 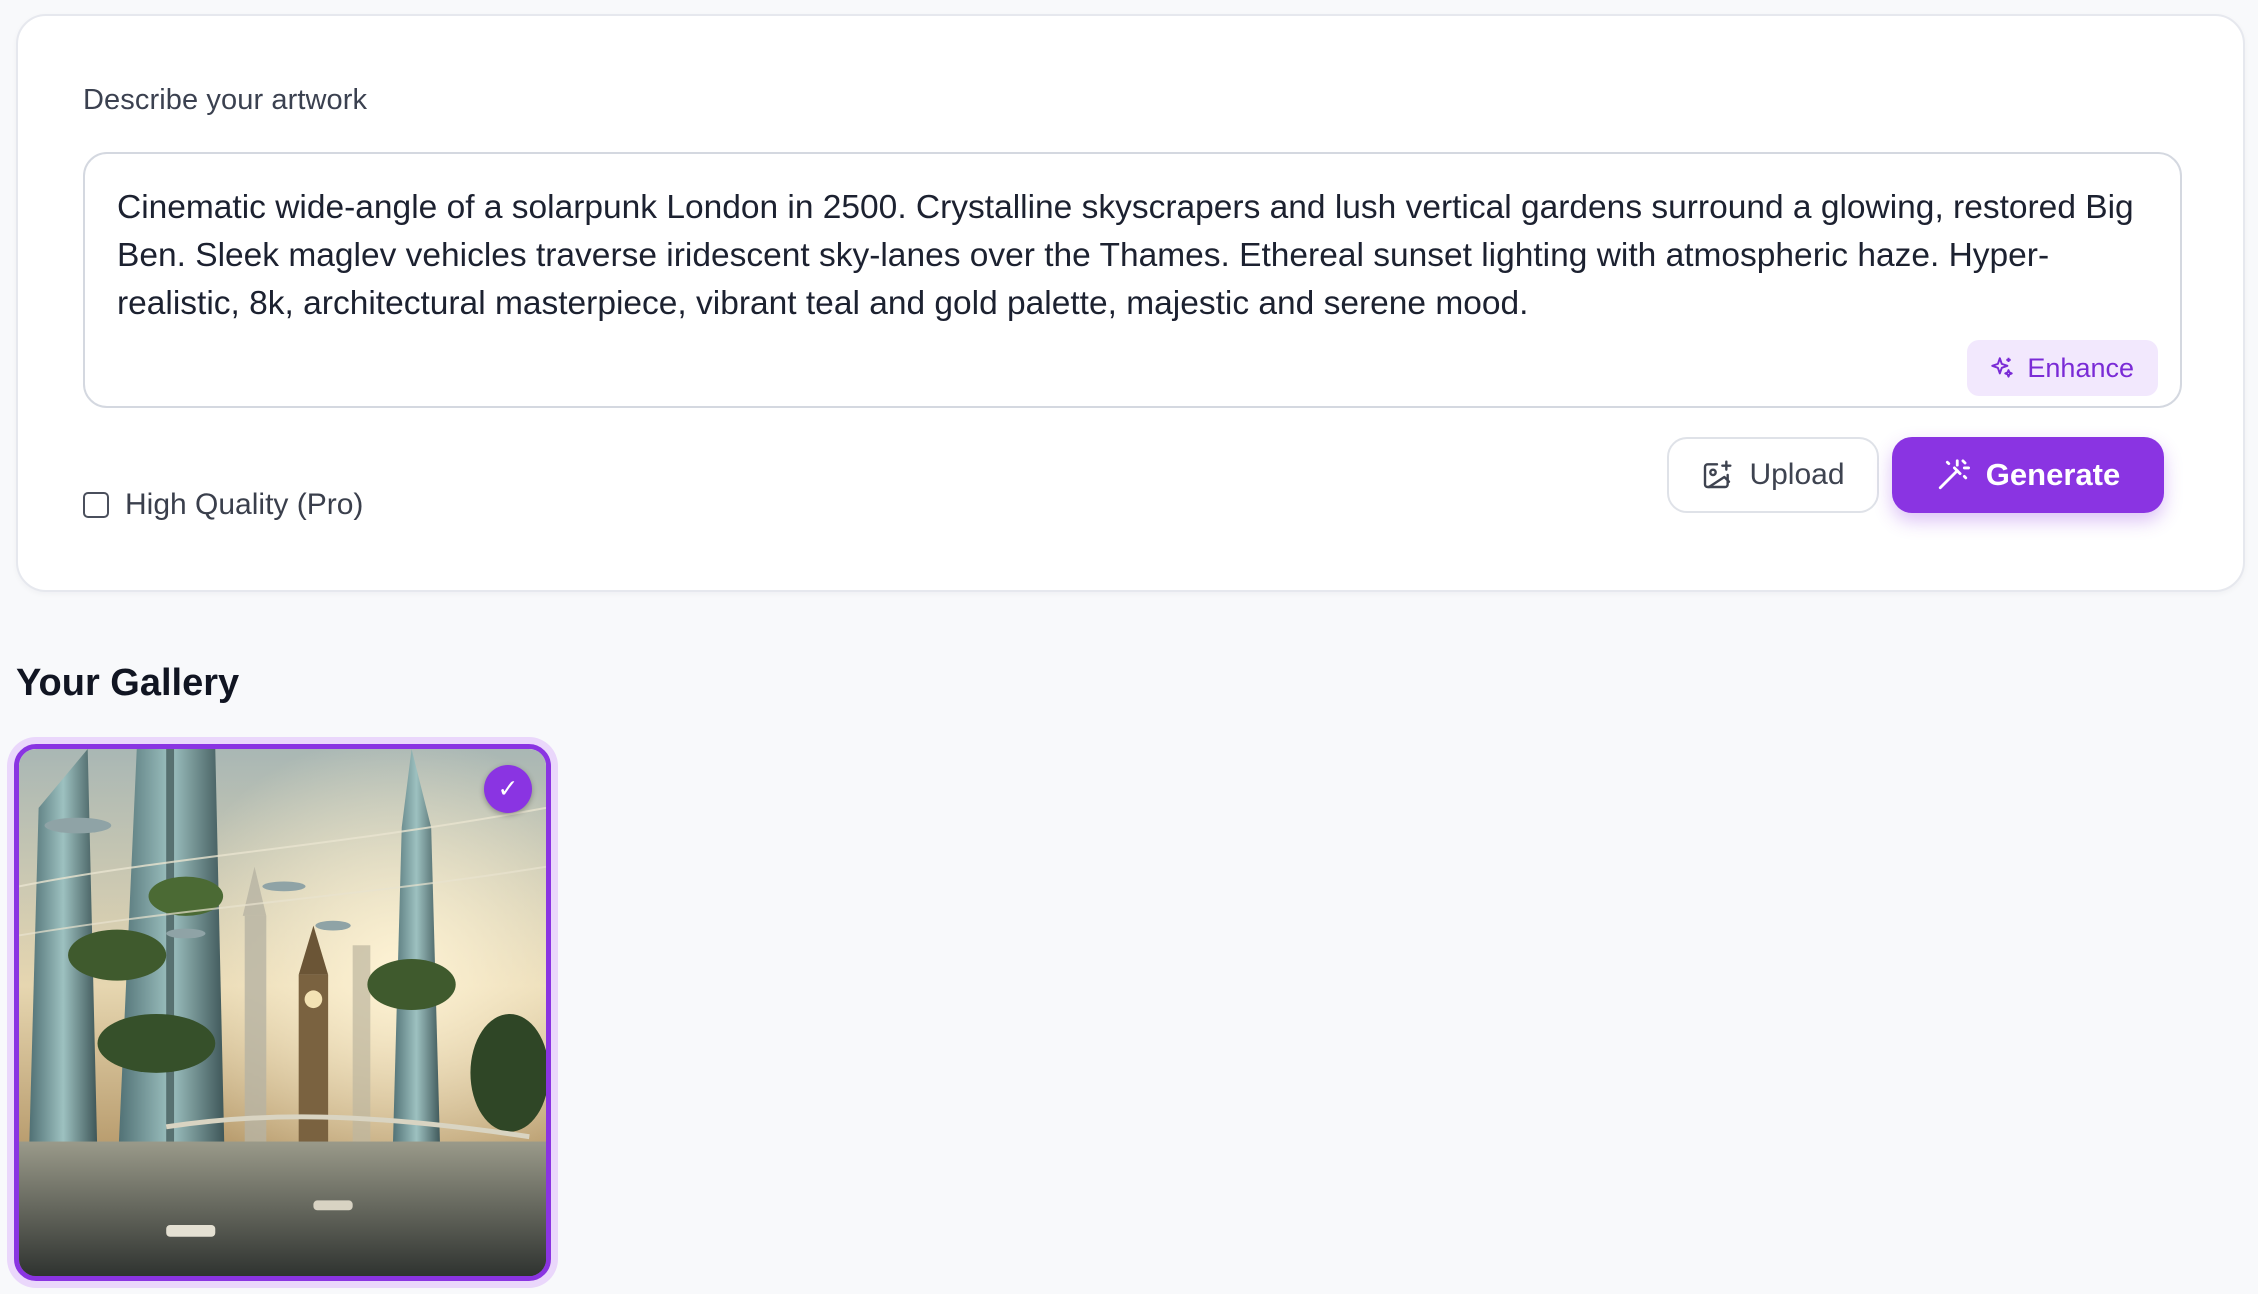 I want to click on gallery-item: ✓, so click(x=282, y=1012).